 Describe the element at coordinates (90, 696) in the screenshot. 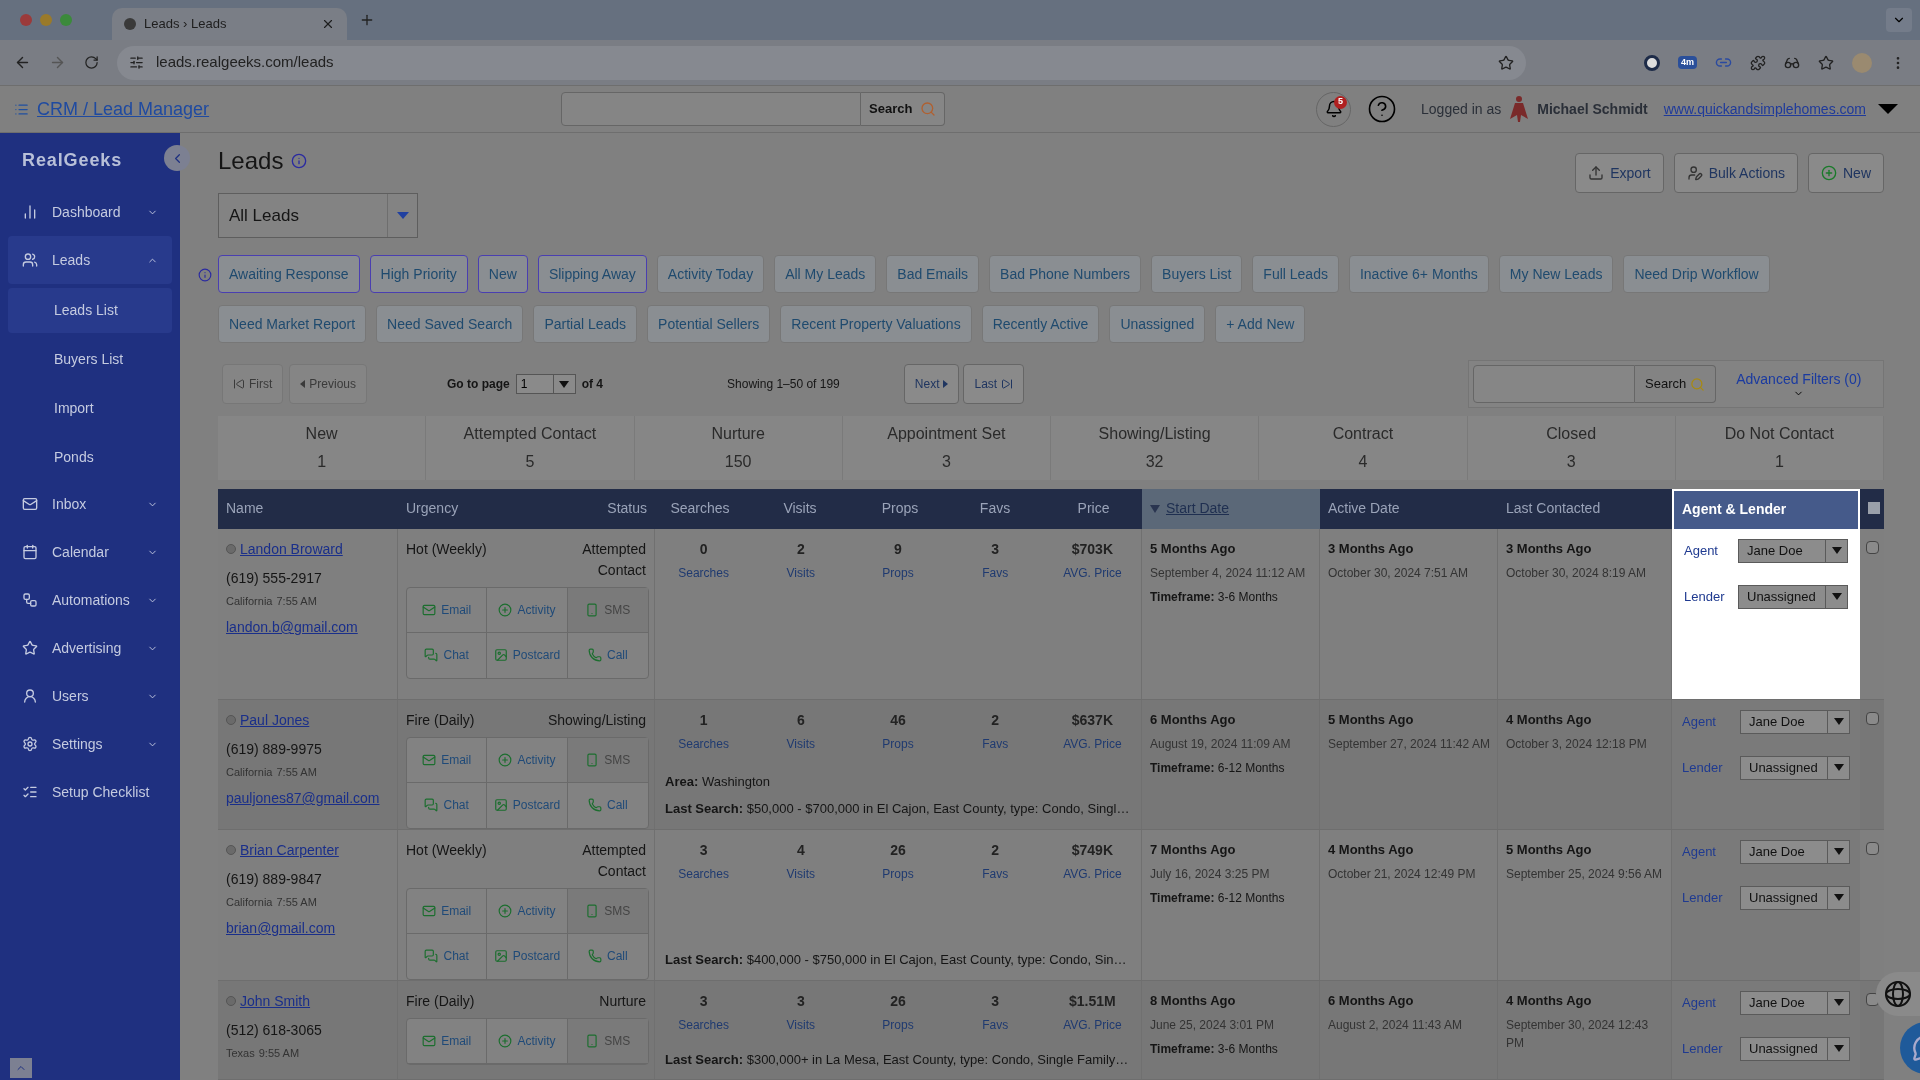

I see `sidebar-item: Users` at that location.